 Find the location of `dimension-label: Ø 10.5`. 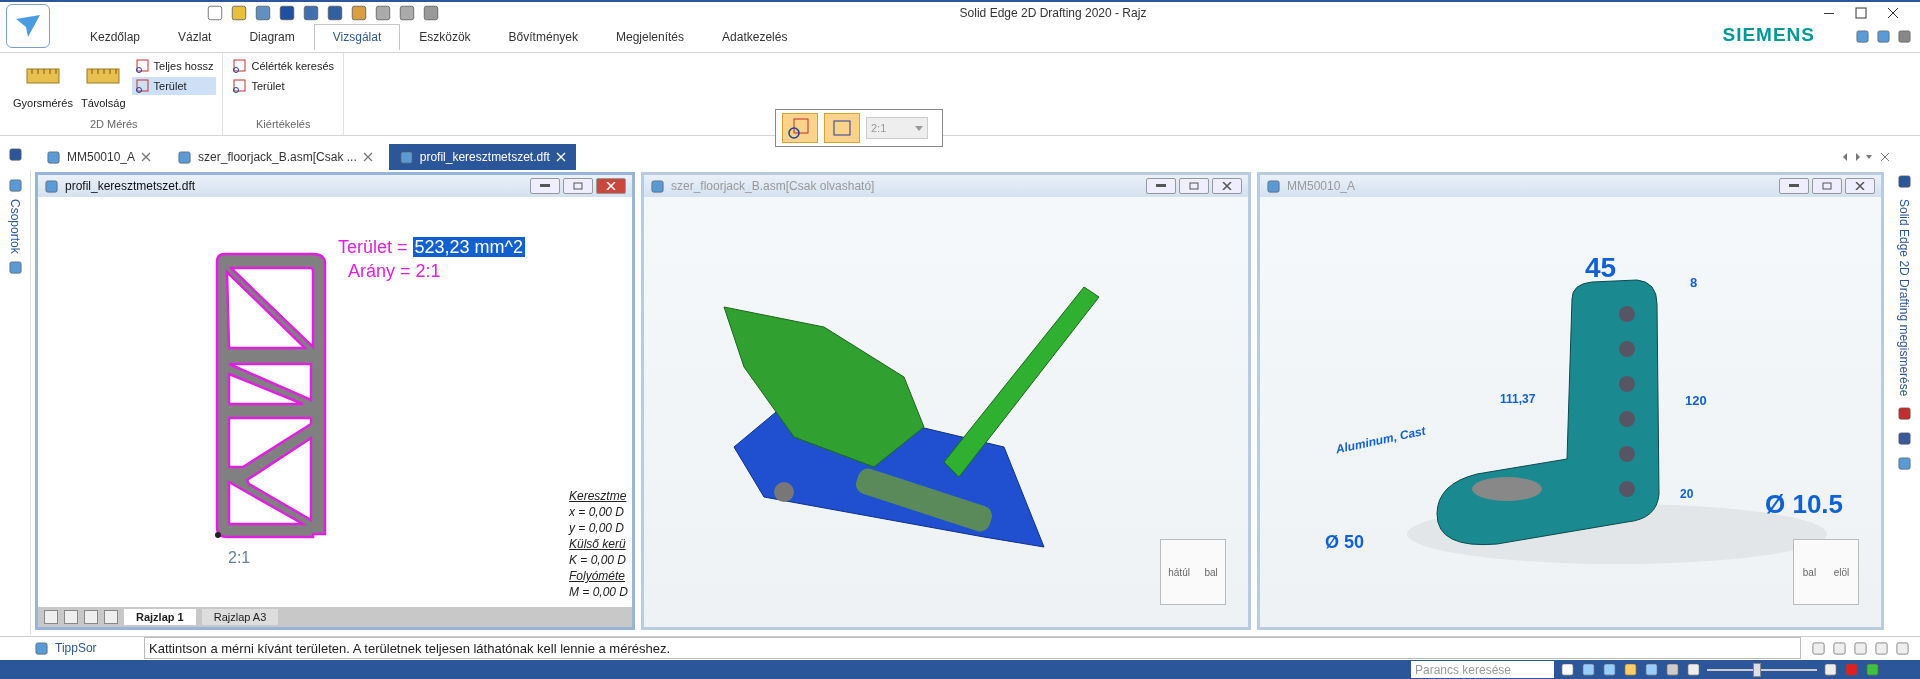

dimension-label: Ø 10.5 is located at coordinates (1804, 504).